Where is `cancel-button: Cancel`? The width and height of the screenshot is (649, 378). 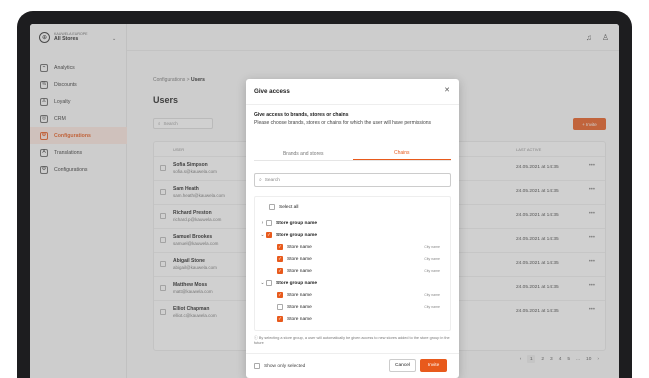 cancel-button: Cancel is located at coordinates (402, 365).